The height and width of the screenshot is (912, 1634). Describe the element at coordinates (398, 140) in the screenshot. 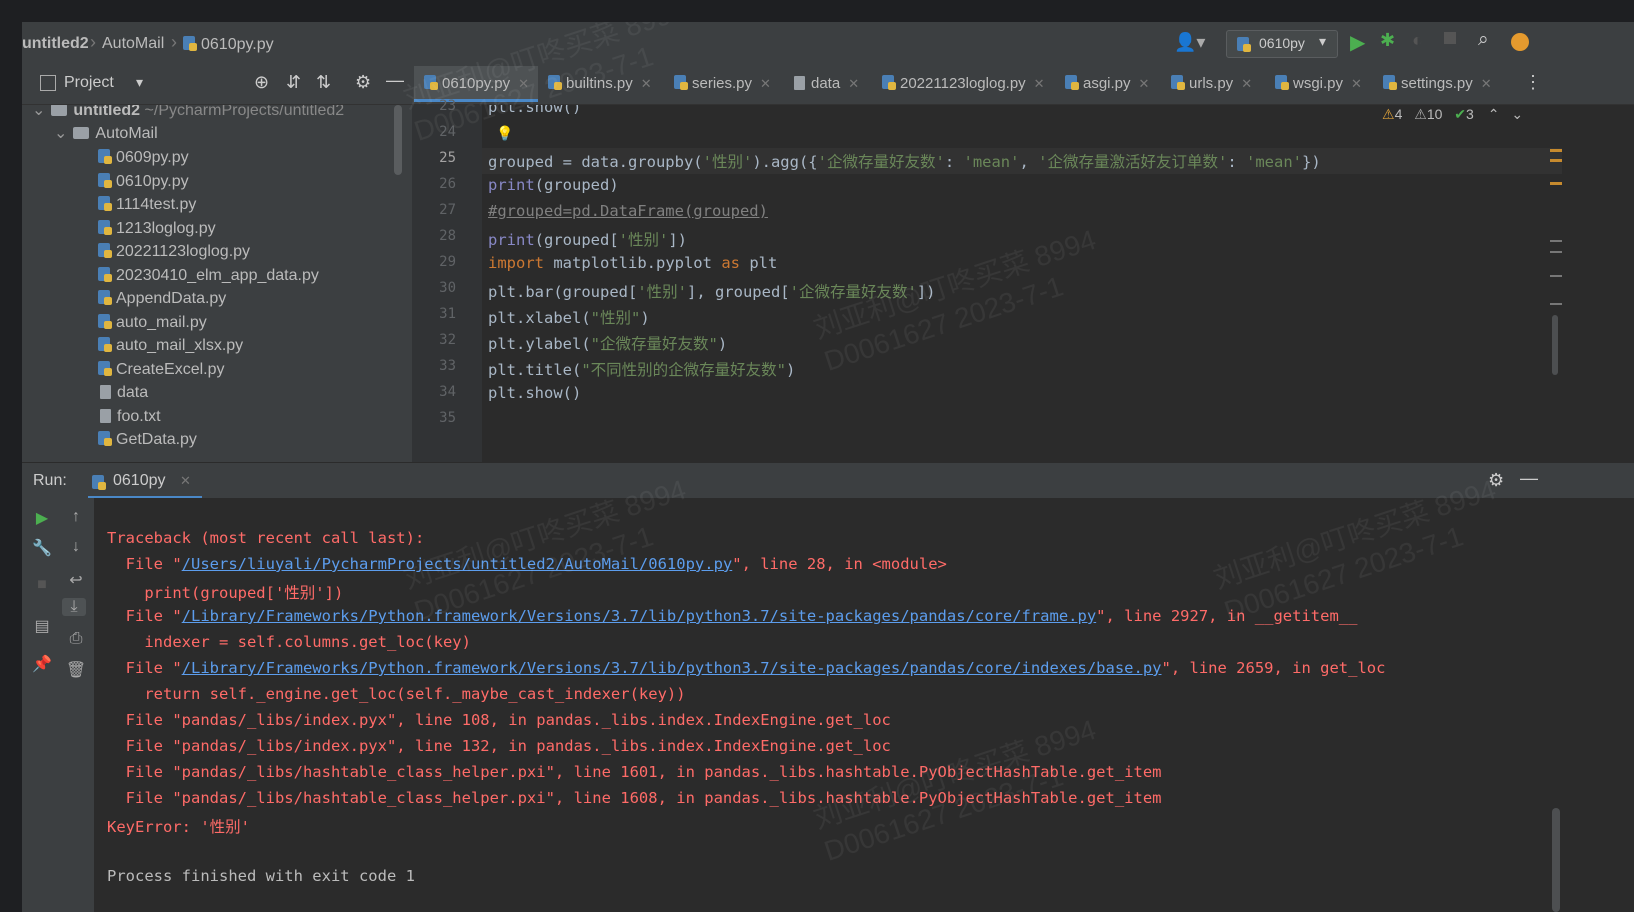

I see `project-scrollbar` at that location.